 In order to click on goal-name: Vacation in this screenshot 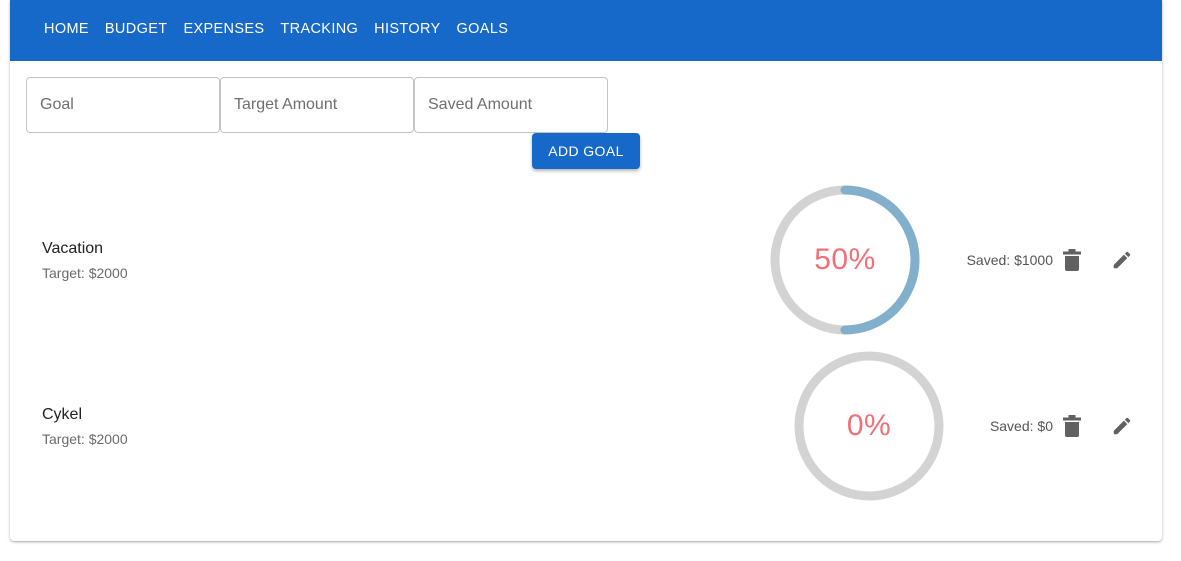, I will do `click(73, 248)`.